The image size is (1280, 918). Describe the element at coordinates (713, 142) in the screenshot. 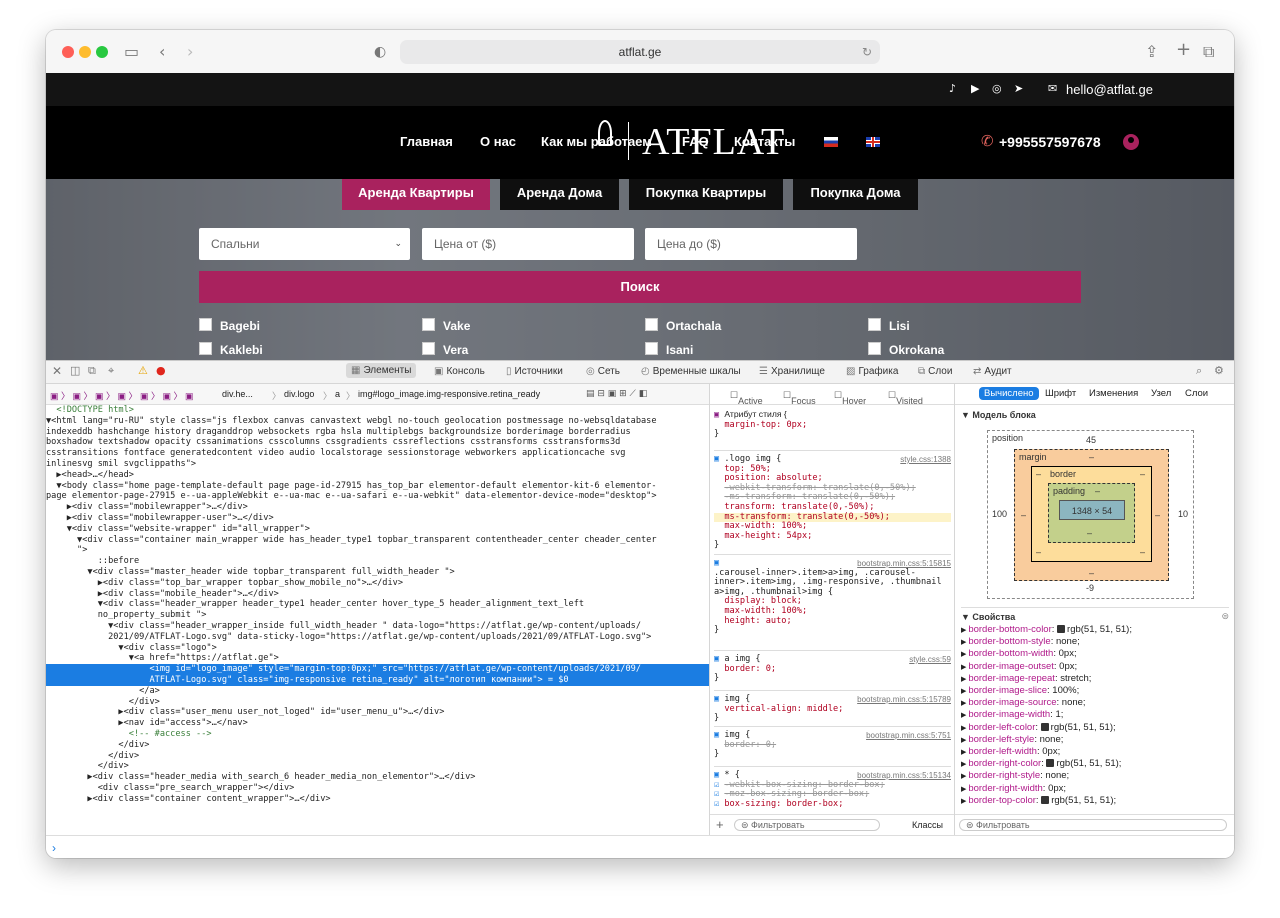

I see `site-logo: ATFLAT` at that location.